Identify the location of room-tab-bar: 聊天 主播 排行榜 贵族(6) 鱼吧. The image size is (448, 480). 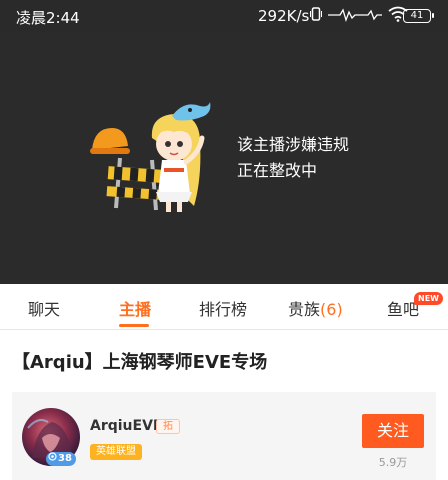
(224, 307).